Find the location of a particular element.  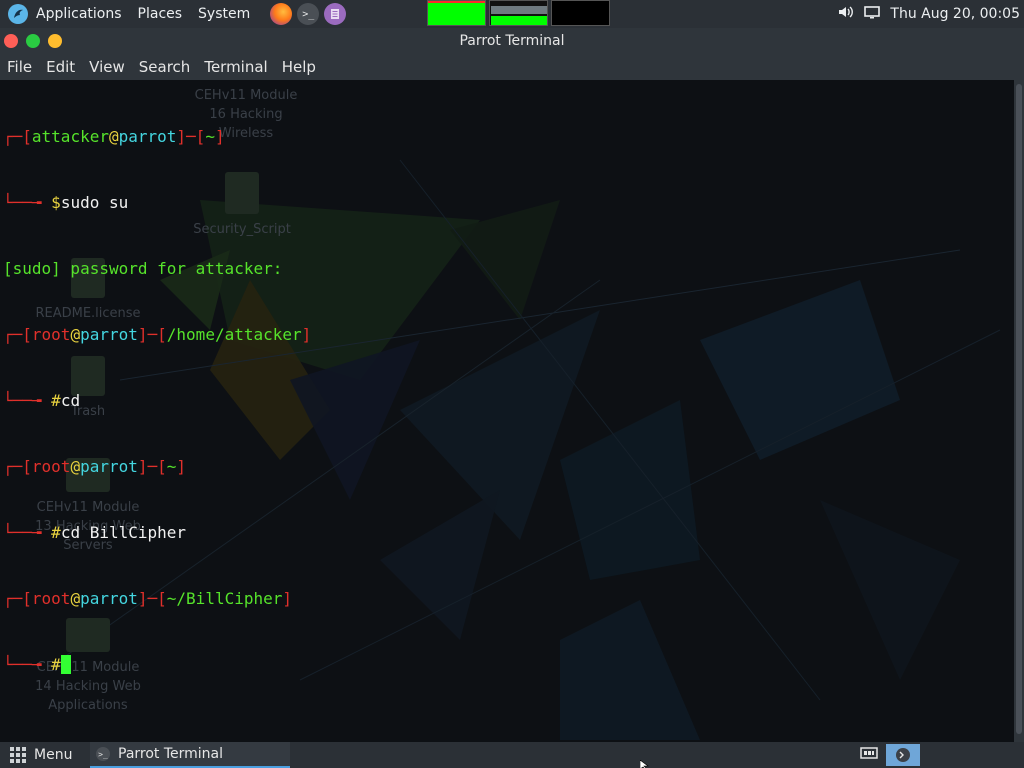

taskbar-item-parrot-terminal: >_ Parrot Terminal is located at coordinates (190, 755).